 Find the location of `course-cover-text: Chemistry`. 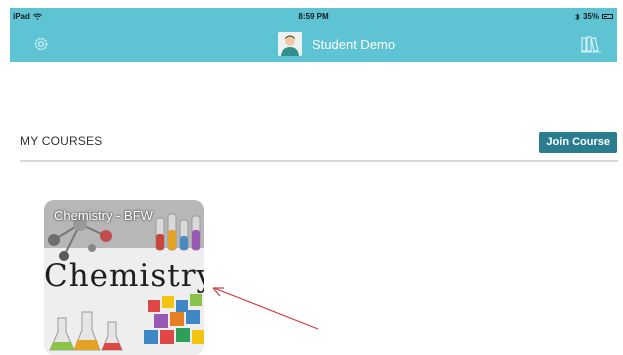

course-cover-text: Chemistry is located at coordinates (124, 276).